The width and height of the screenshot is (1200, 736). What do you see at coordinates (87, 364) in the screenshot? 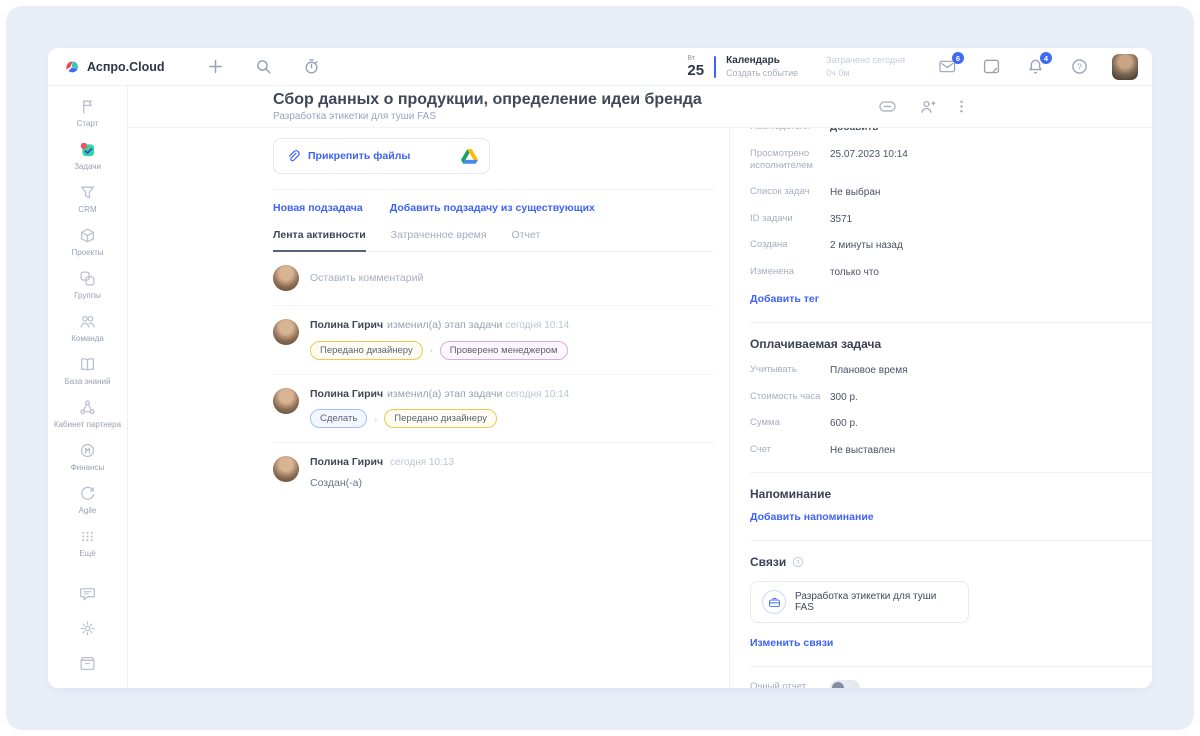
I see `book-icon` at bounding box center [87, 364].